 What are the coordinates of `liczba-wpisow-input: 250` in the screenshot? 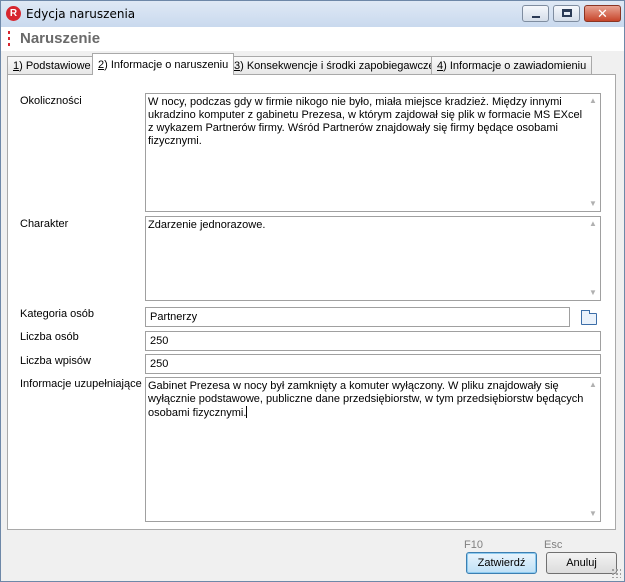 It's located at (373, 364).